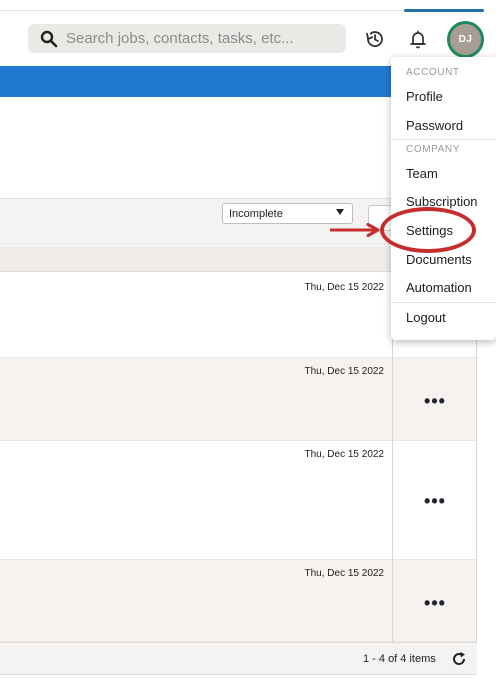 This screenshot has height=694, width=496. I want to click on search-icon, so click(49, 39).